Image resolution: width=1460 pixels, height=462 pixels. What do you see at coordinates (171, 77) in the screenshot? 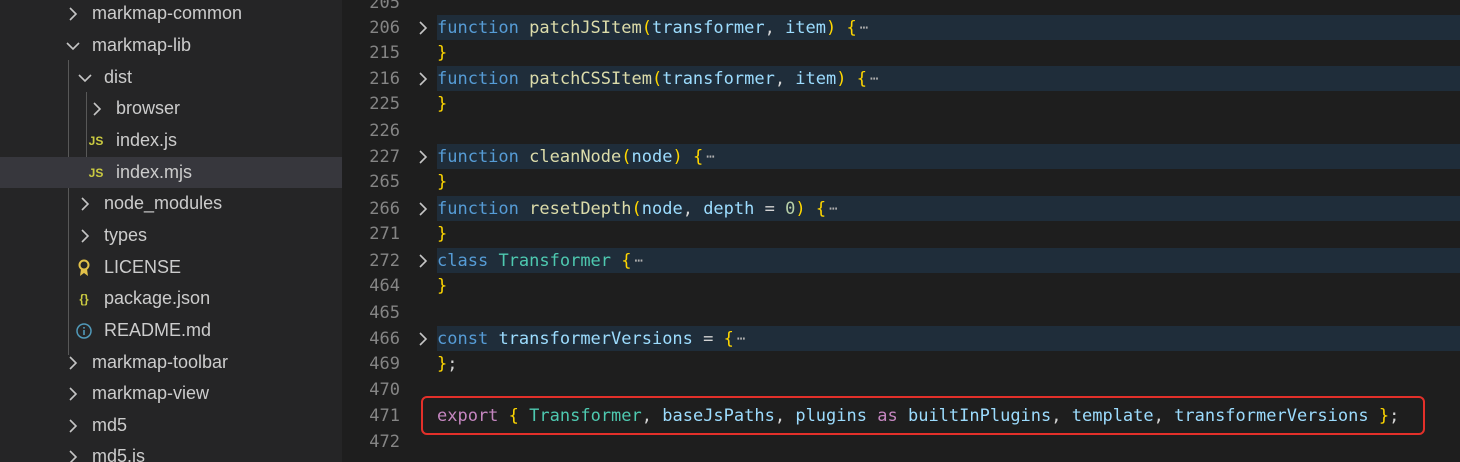
I see `tree-item-dist: dist` at bounding box center [171, 77].